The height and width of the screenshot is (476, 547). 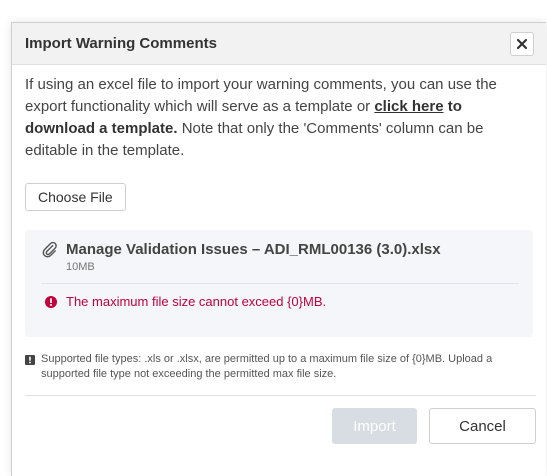 What do you see at coordinates (279, 44) in the screenshot?
I see `dialog-header: Import Warning Comments` at bounding box center [279, 44].